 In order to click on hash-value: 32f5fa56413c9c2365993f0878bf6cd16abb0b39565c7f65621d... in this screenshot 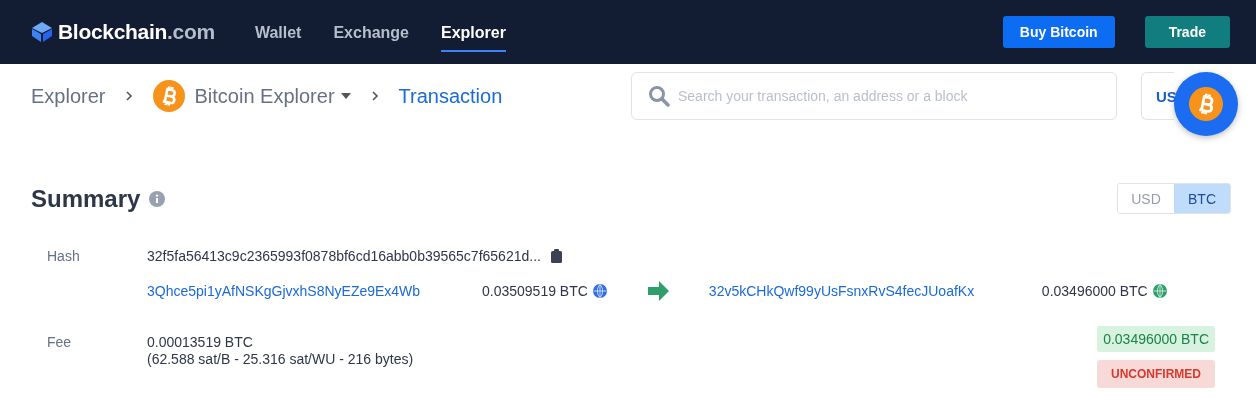, I will do `click(344, 256)`.